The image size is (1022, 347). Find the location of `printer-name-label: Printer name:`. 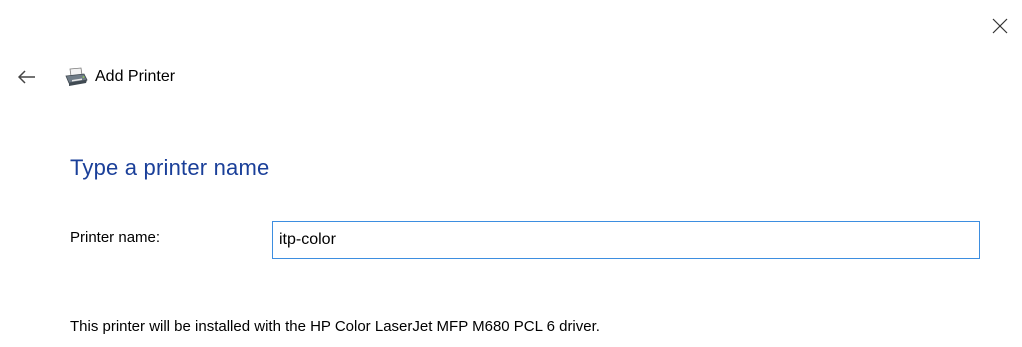

printer-name-label: Printer name: is located at coordinates (115, 237).